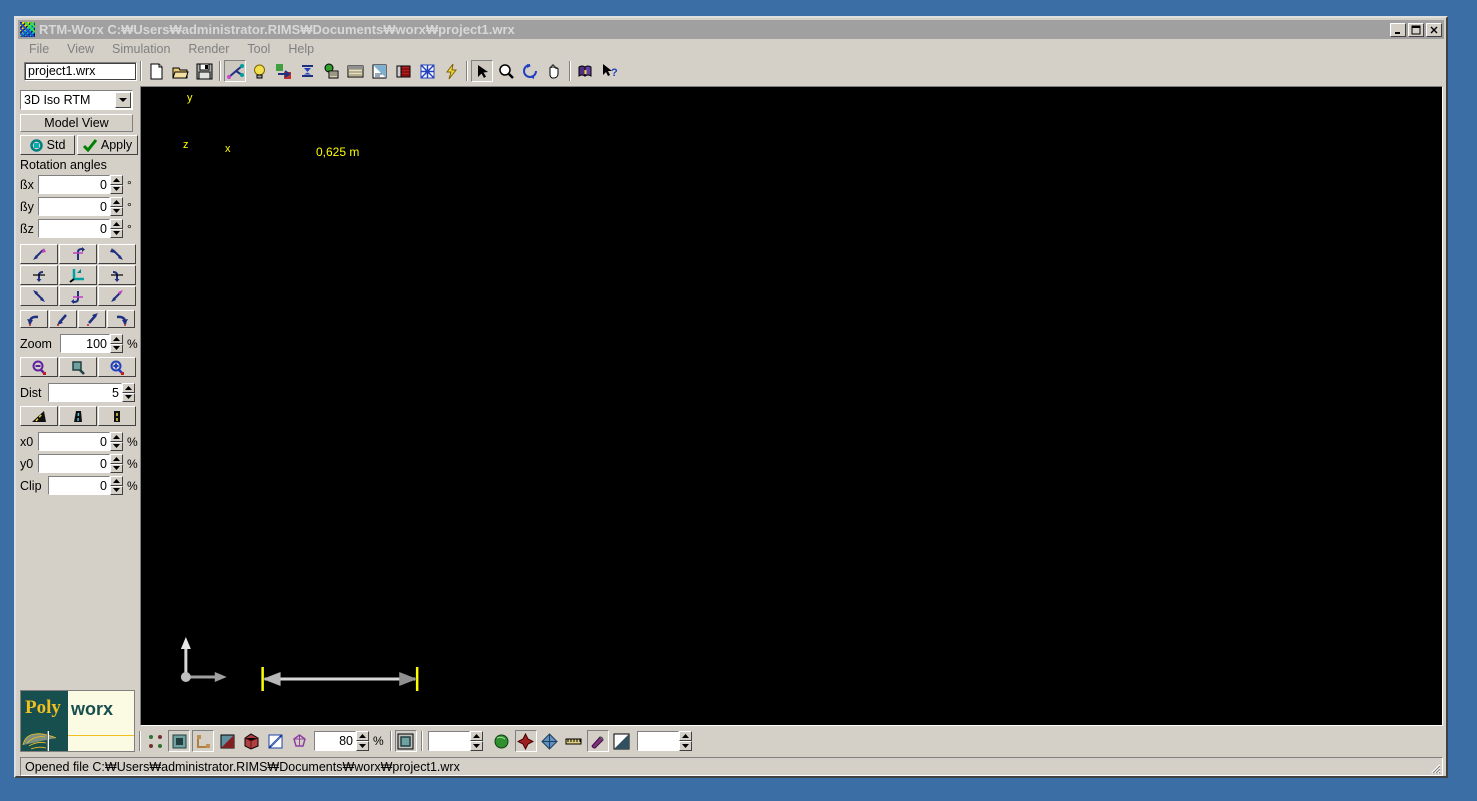 The height and width of the screenshot is (801, 1477). Describe the element at coordinates (331, 71) in the screenshot. I see `mesh-green-icon` at that location.